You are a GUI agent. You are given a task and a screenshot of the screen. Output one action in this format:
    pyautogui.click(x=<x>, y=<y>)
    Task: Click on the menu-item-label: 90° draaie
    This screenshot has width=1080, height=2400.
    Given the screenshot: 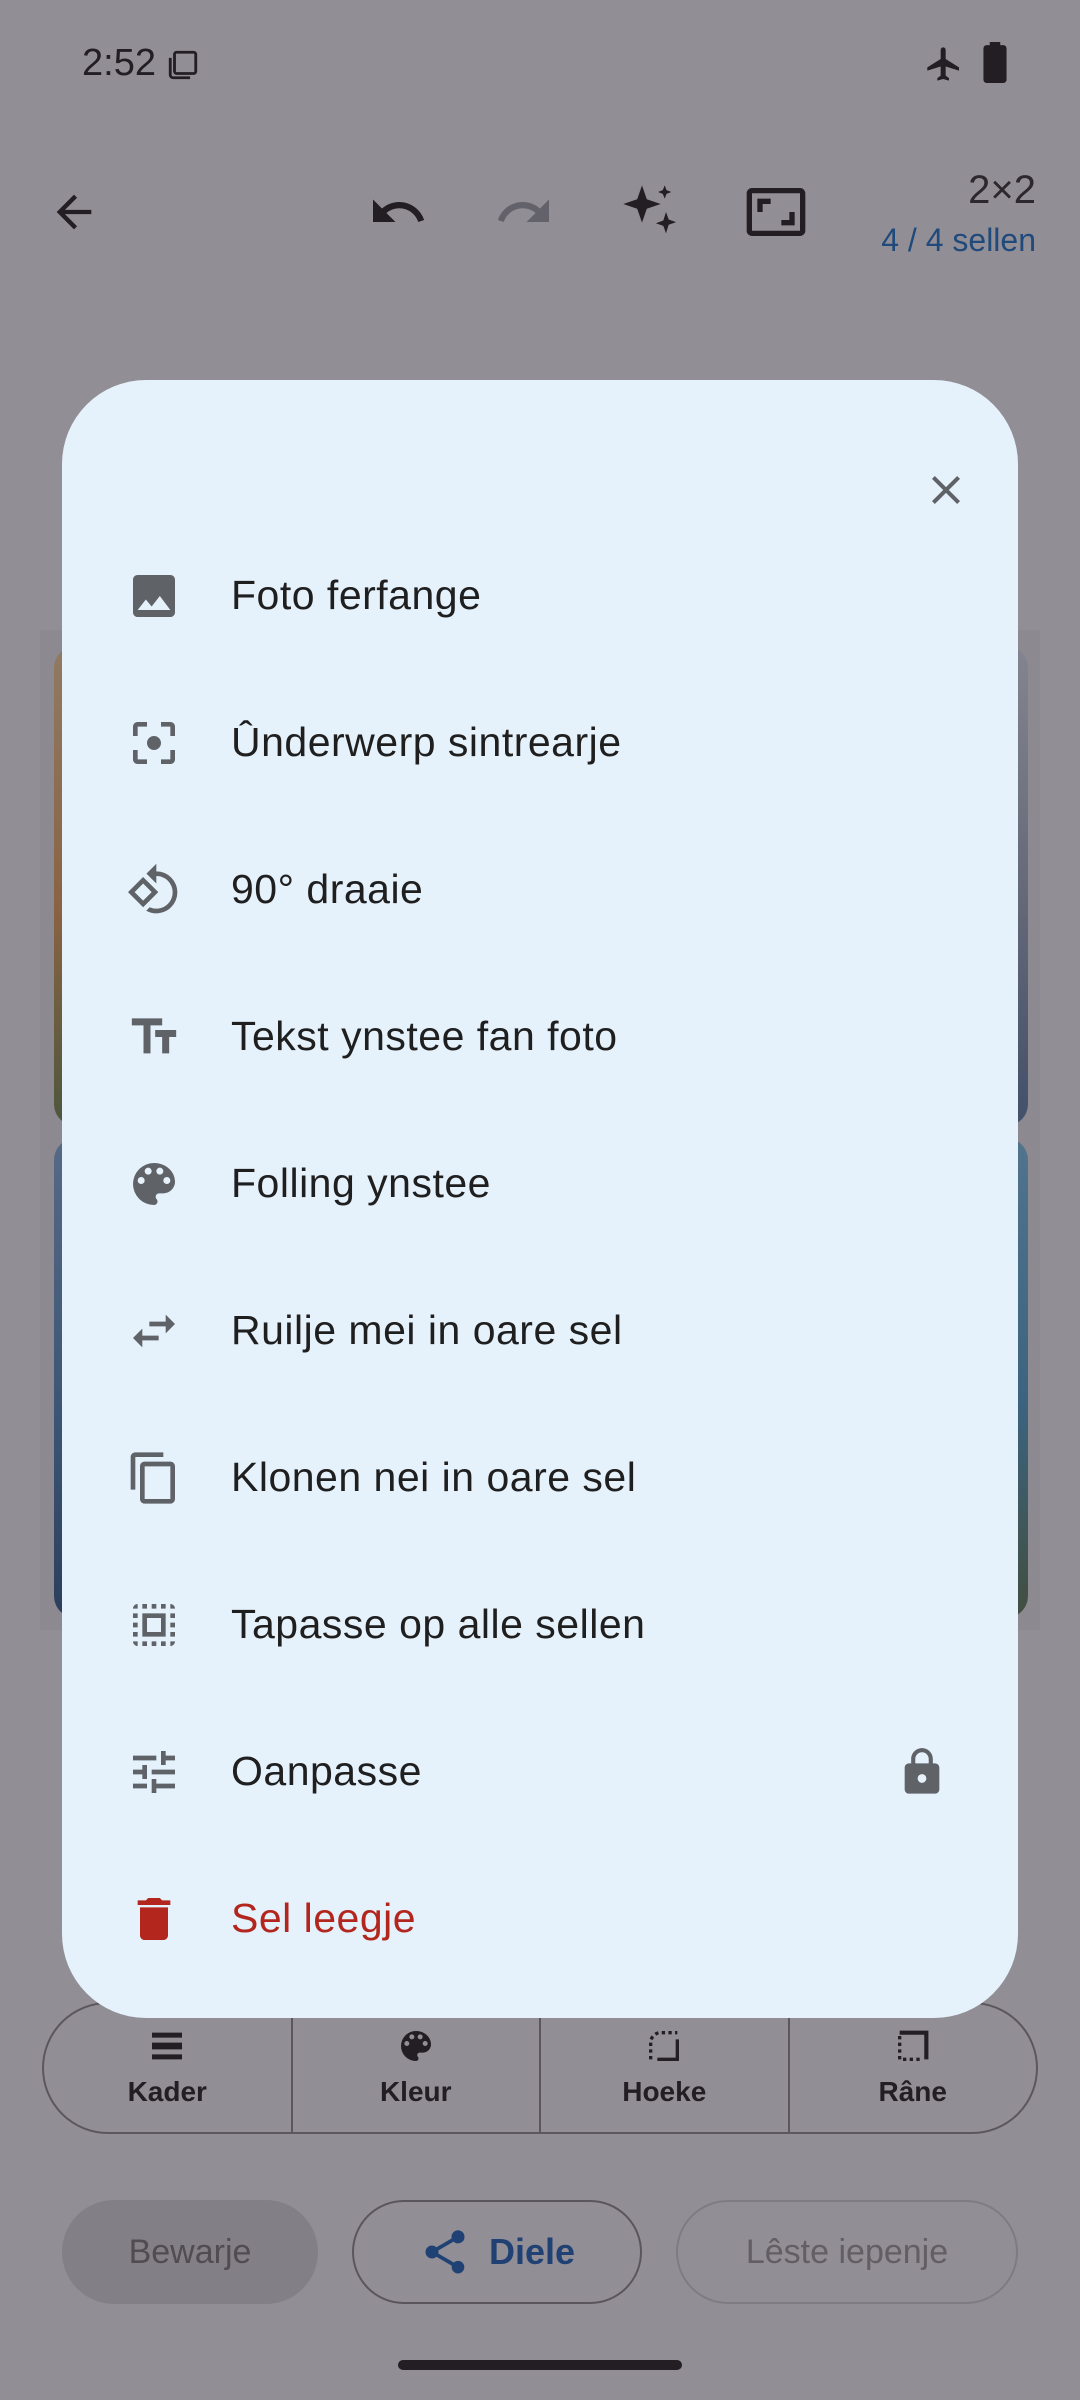 What is the action you would take?
    pyautogui.click(x=327, y=889)
    